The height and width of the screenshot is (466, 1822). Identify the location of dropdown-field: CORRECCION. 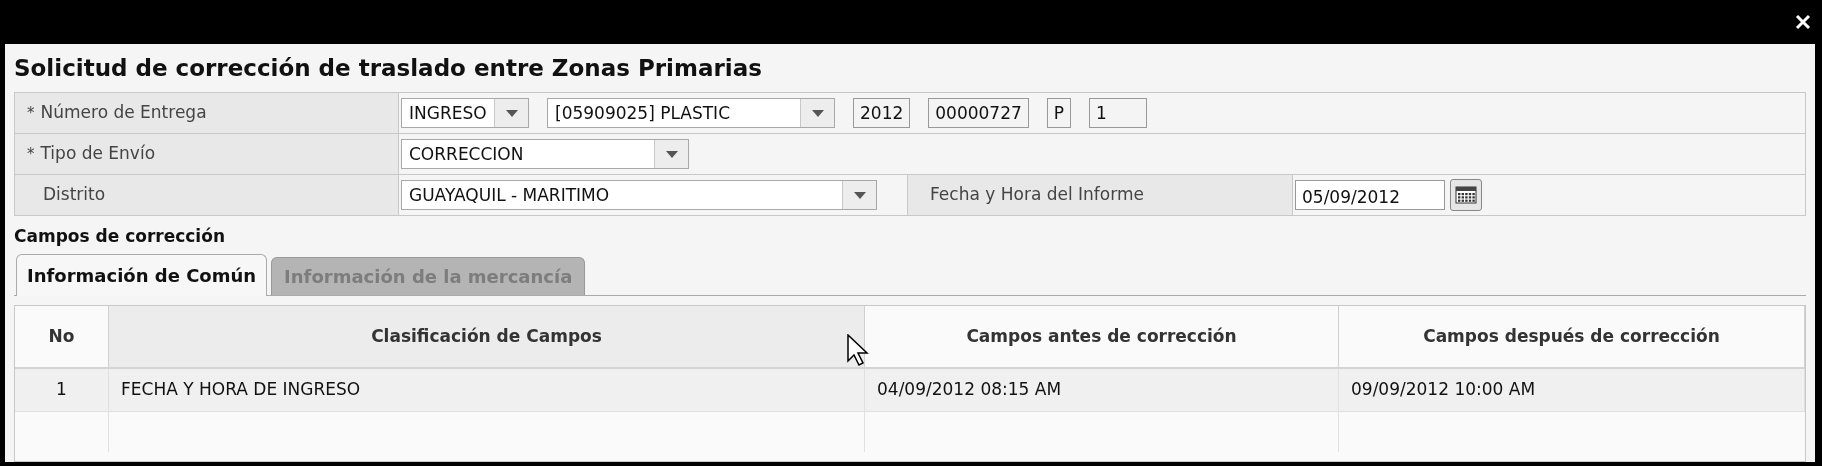
(545, 154).